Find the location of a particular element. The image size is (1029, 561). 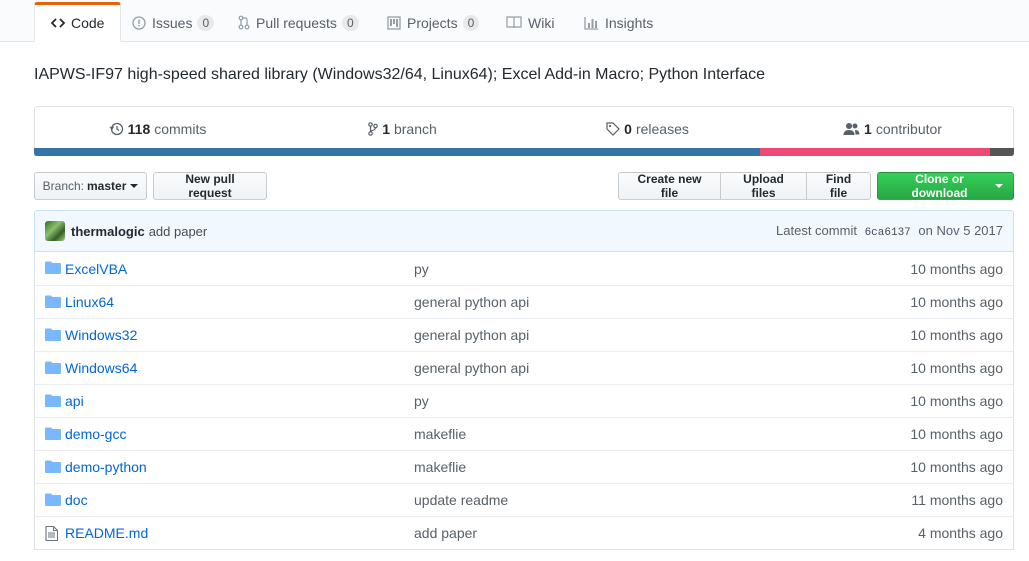

file-name-link: api is located at coordinates (74, 401).